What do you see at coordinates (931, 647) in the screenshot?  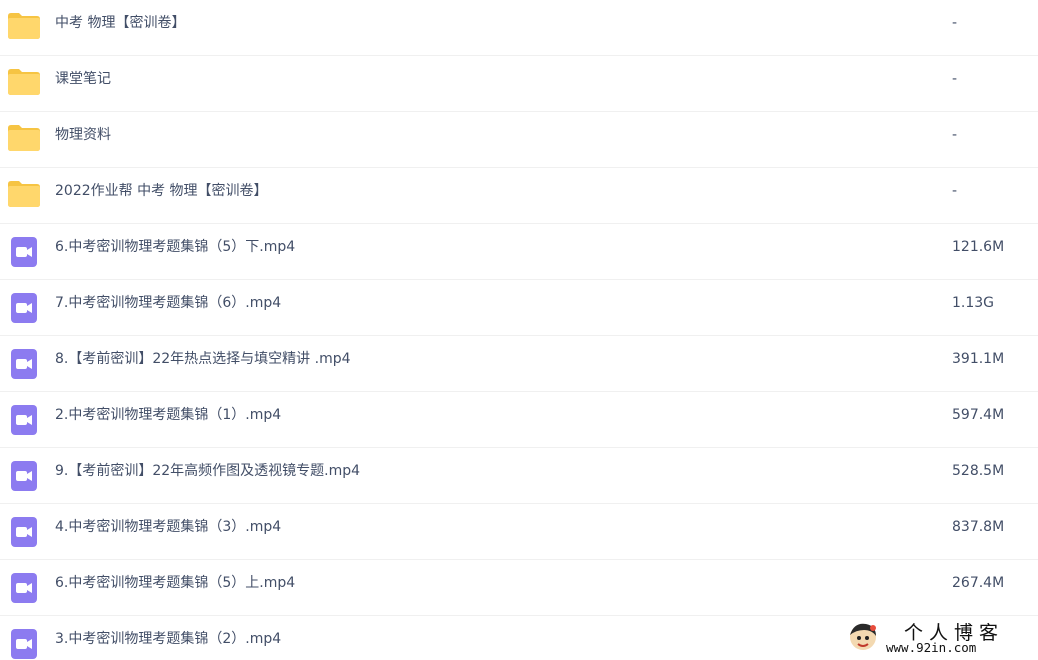 I see `watermark-url: www.92in.com` at bounding box center [931, 647].